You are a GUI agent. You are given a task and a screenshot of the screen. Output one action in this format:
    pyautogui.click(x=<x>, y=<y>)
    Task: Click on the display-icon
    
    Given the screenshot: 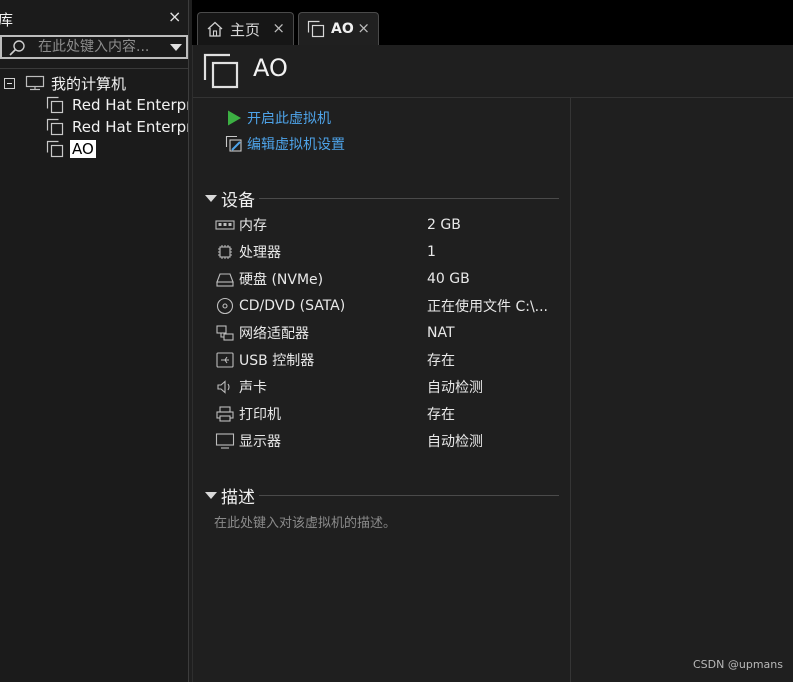 What is the action you would take?
    pyautogui.click(x=225, y=441)
    